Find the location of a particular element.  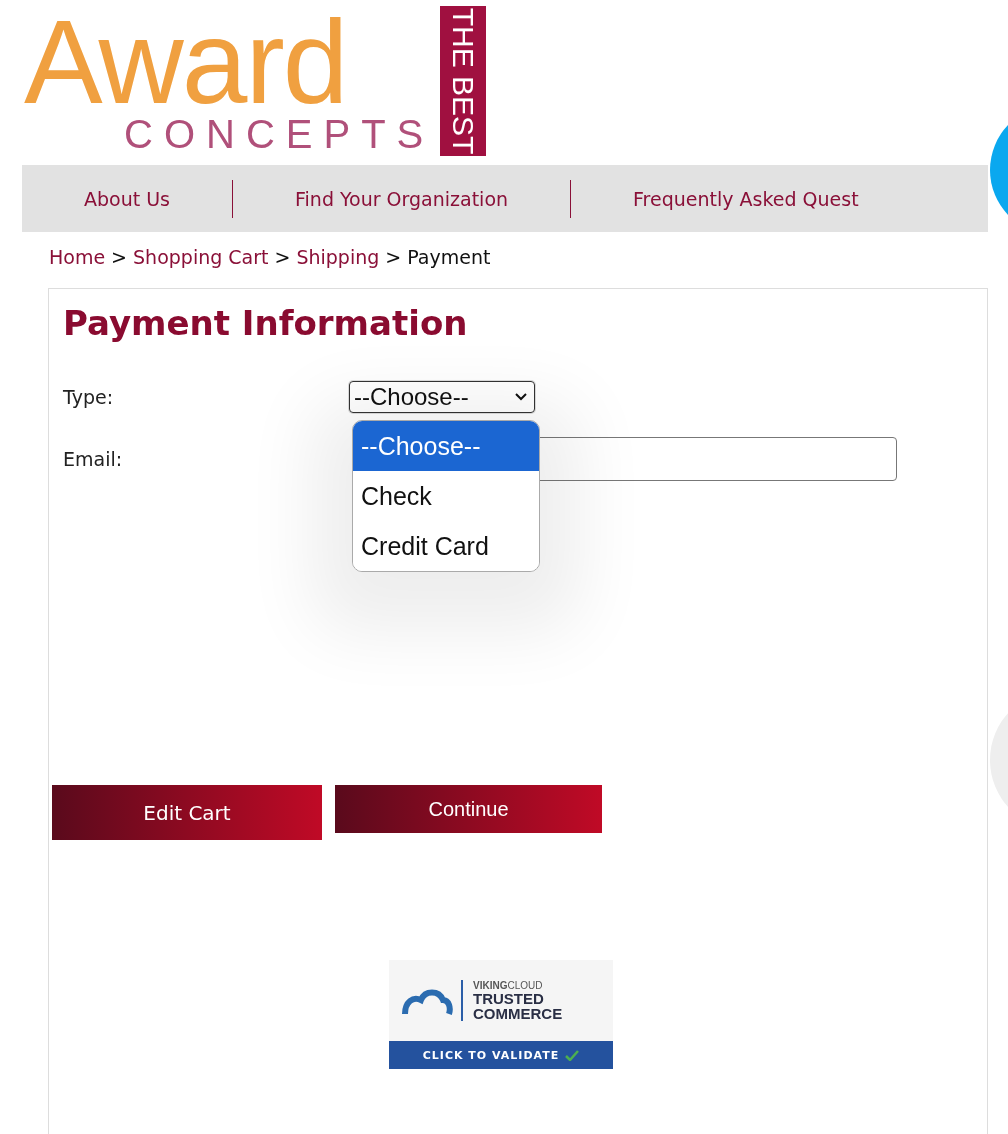

breadcrumb-link: Shipping is located at coordinates (338, 257).